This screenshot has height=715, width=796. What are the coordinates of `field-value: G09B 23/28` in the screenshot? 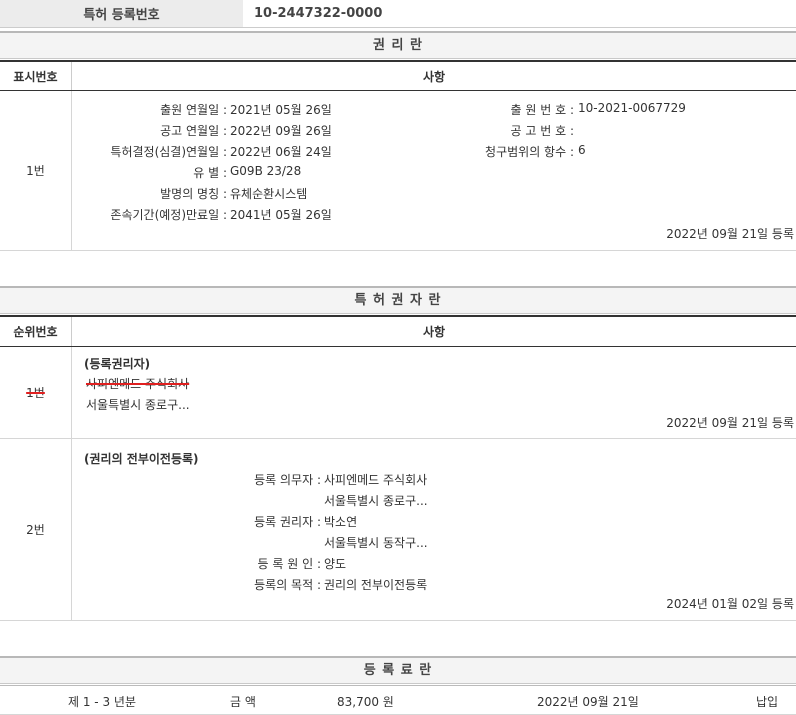 It's located at (266, 171).